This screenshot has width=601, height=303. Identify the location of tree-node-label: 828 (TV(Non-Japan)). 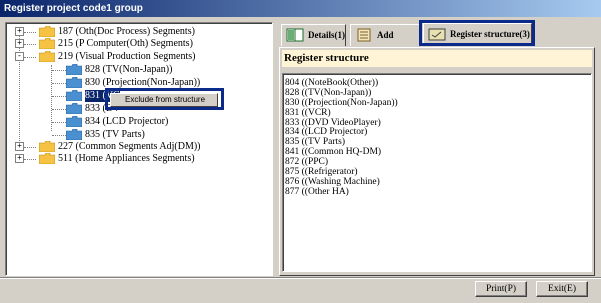
(129, 69).